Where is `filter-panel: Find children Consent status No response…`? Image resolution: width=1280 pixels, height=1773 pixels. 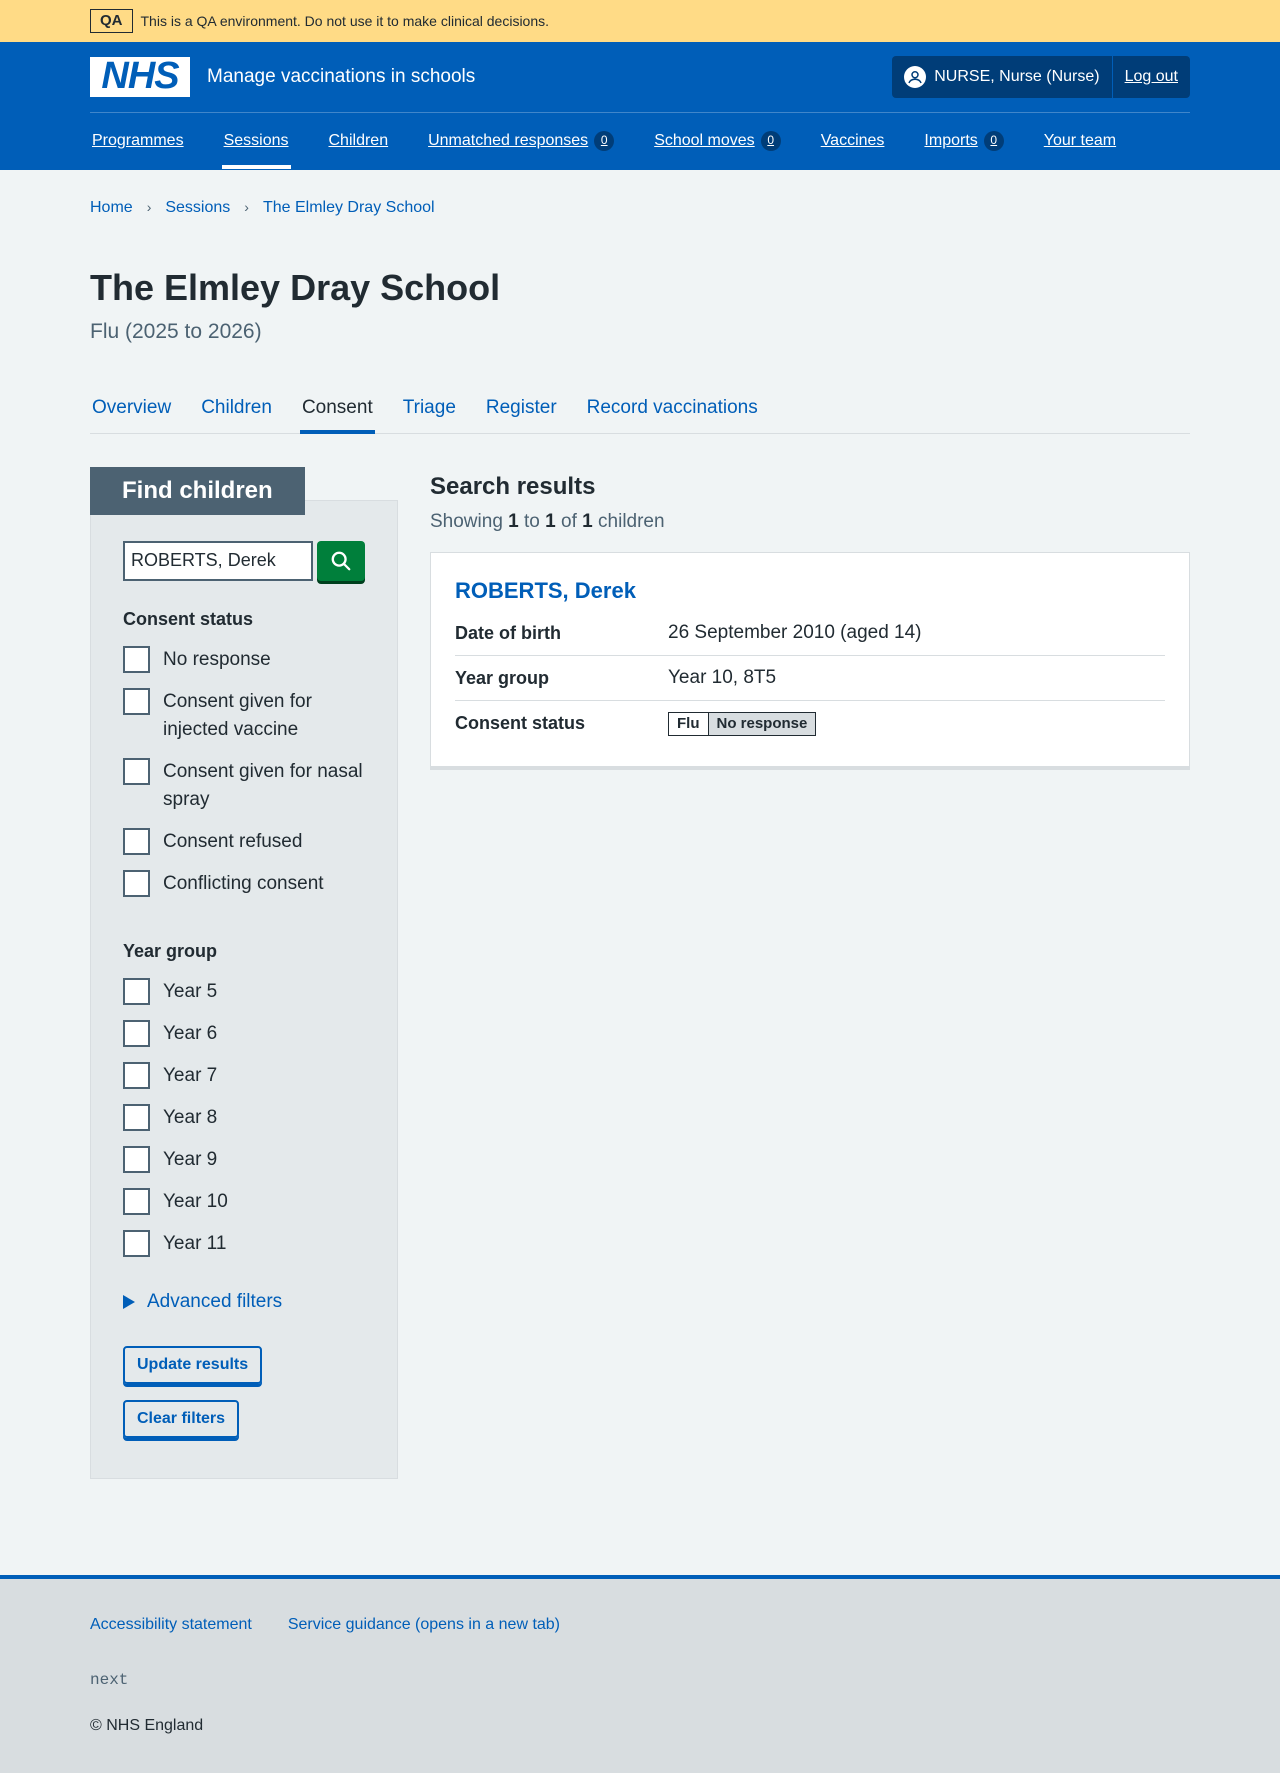 filter-panel: Find children Consent status No response… is located at coordinates (244, 973).